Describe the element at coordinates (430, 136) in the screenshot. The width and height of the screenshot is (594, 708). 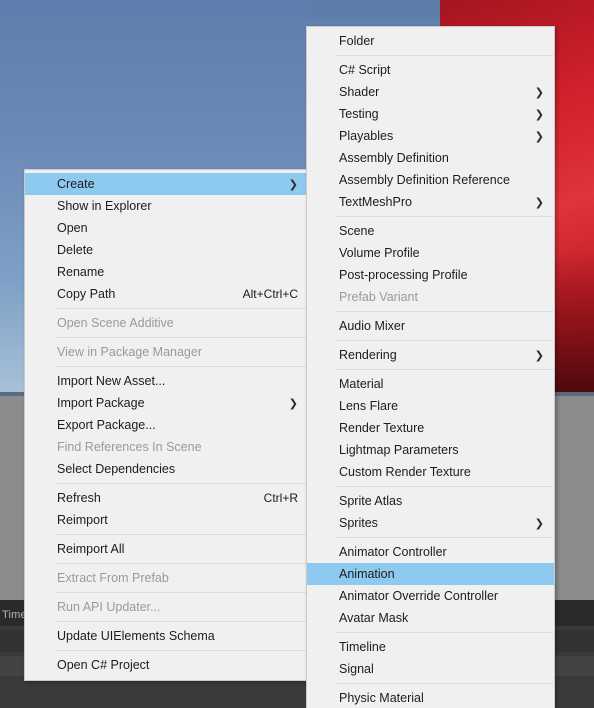
I see `submenu-item-playables: Playables ❯` at that location.